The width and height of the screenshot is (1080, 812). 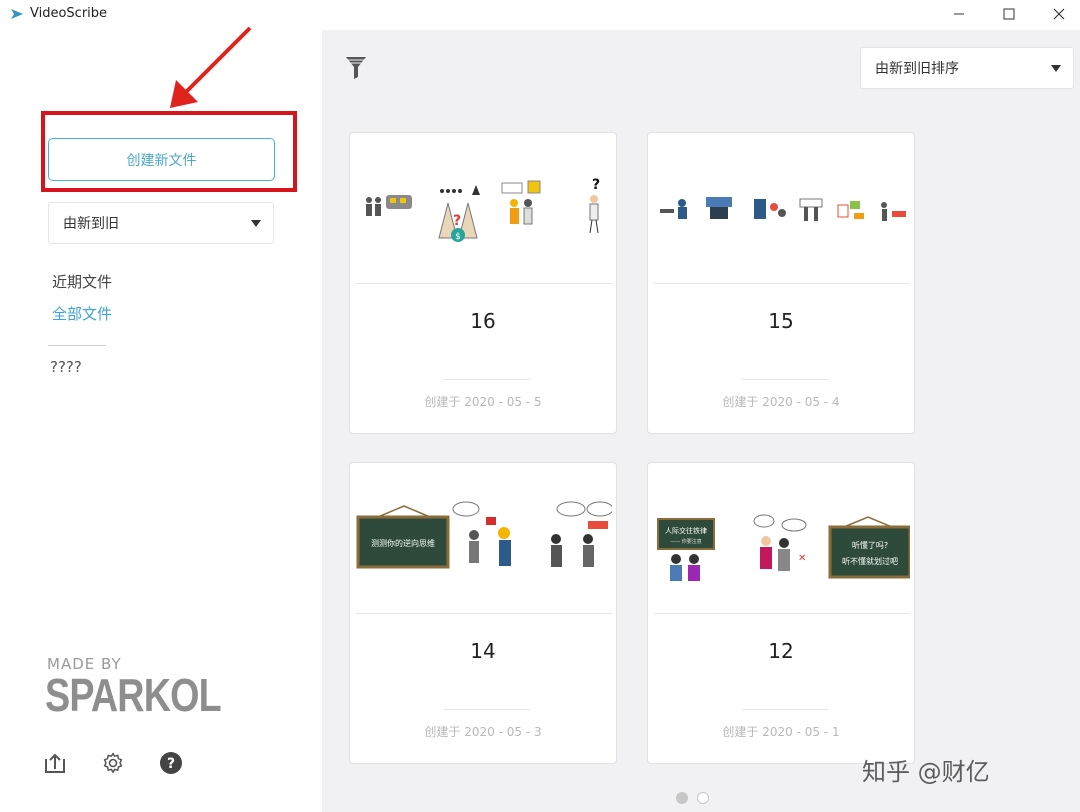 I want to click on upload-button, so click(x=55, y=763).